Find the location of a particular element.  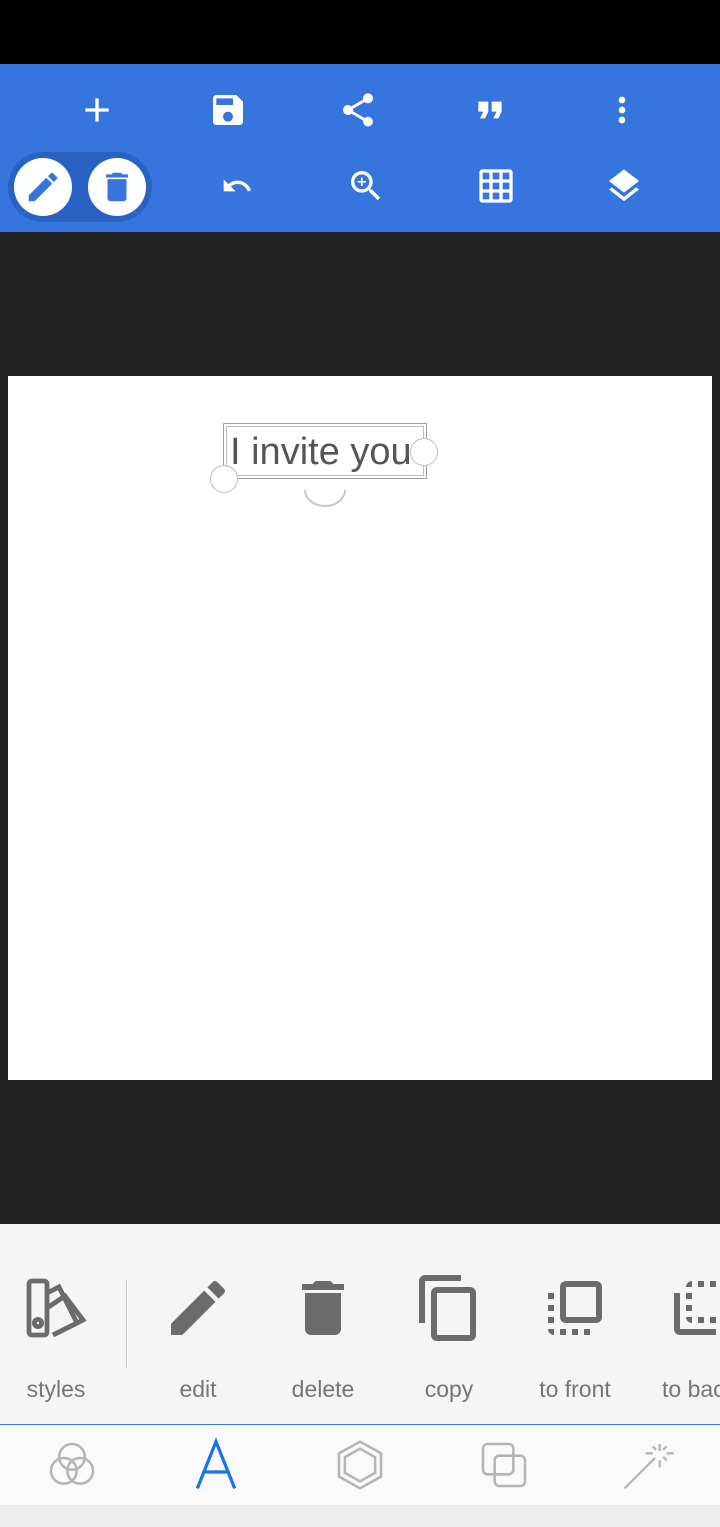

undo-icon is located at coordinates (237, 185).